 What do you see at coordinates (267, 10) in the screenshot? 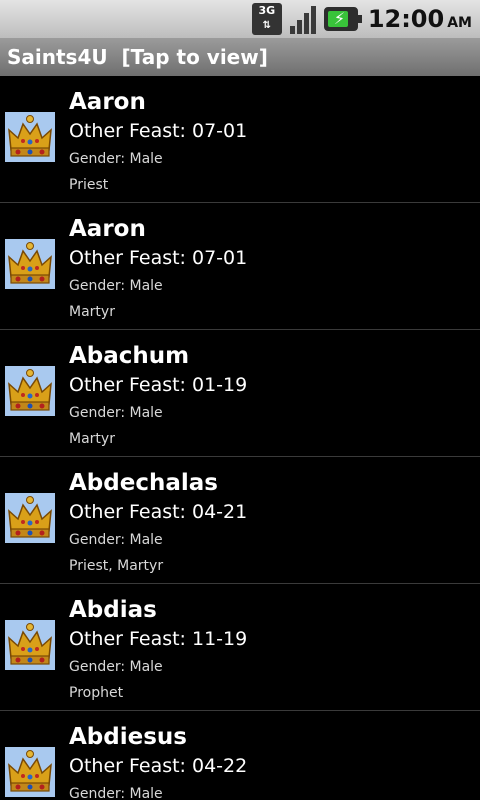
I see `network-label: 3G` at bounding box center [267, 10].